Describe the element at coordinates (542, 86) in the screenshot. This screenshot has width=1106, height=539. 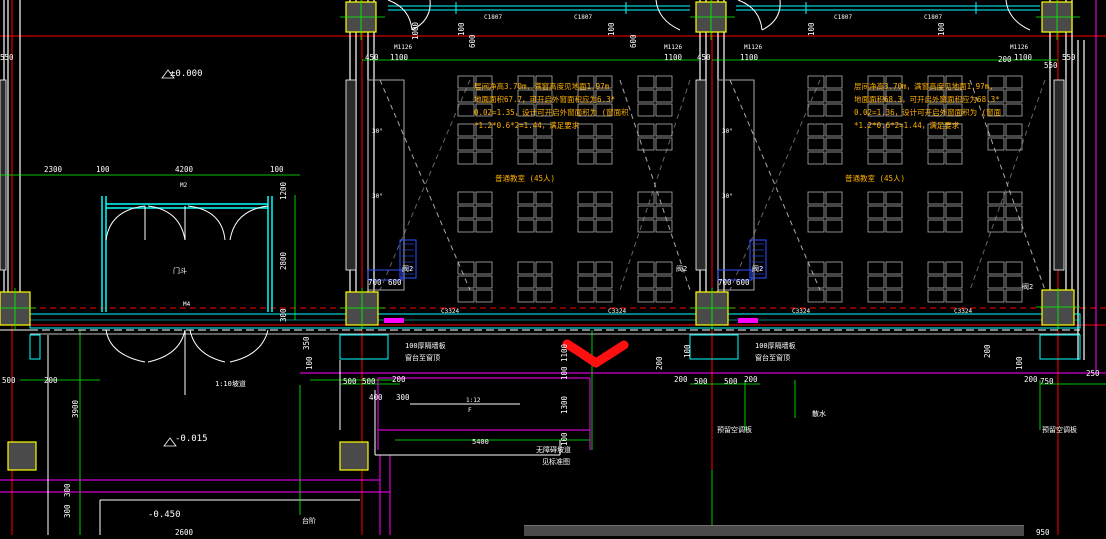
I see `note-line: 层间净高3.70m，满窗高度见地面1.97m` at that location.